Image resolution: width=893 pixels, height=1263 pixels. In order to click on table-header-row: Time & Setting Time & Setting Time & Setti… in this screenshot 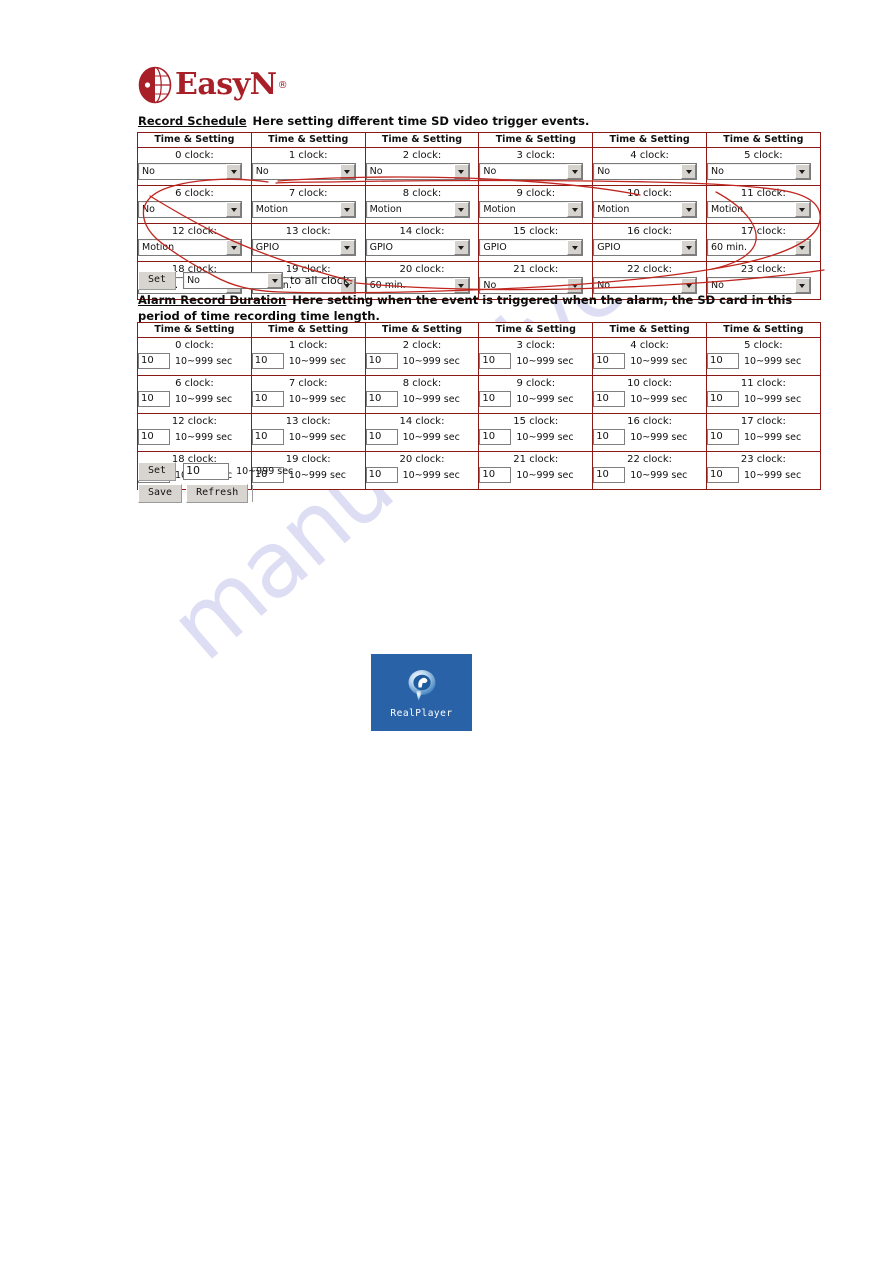, I will do `click(479, 330)`.